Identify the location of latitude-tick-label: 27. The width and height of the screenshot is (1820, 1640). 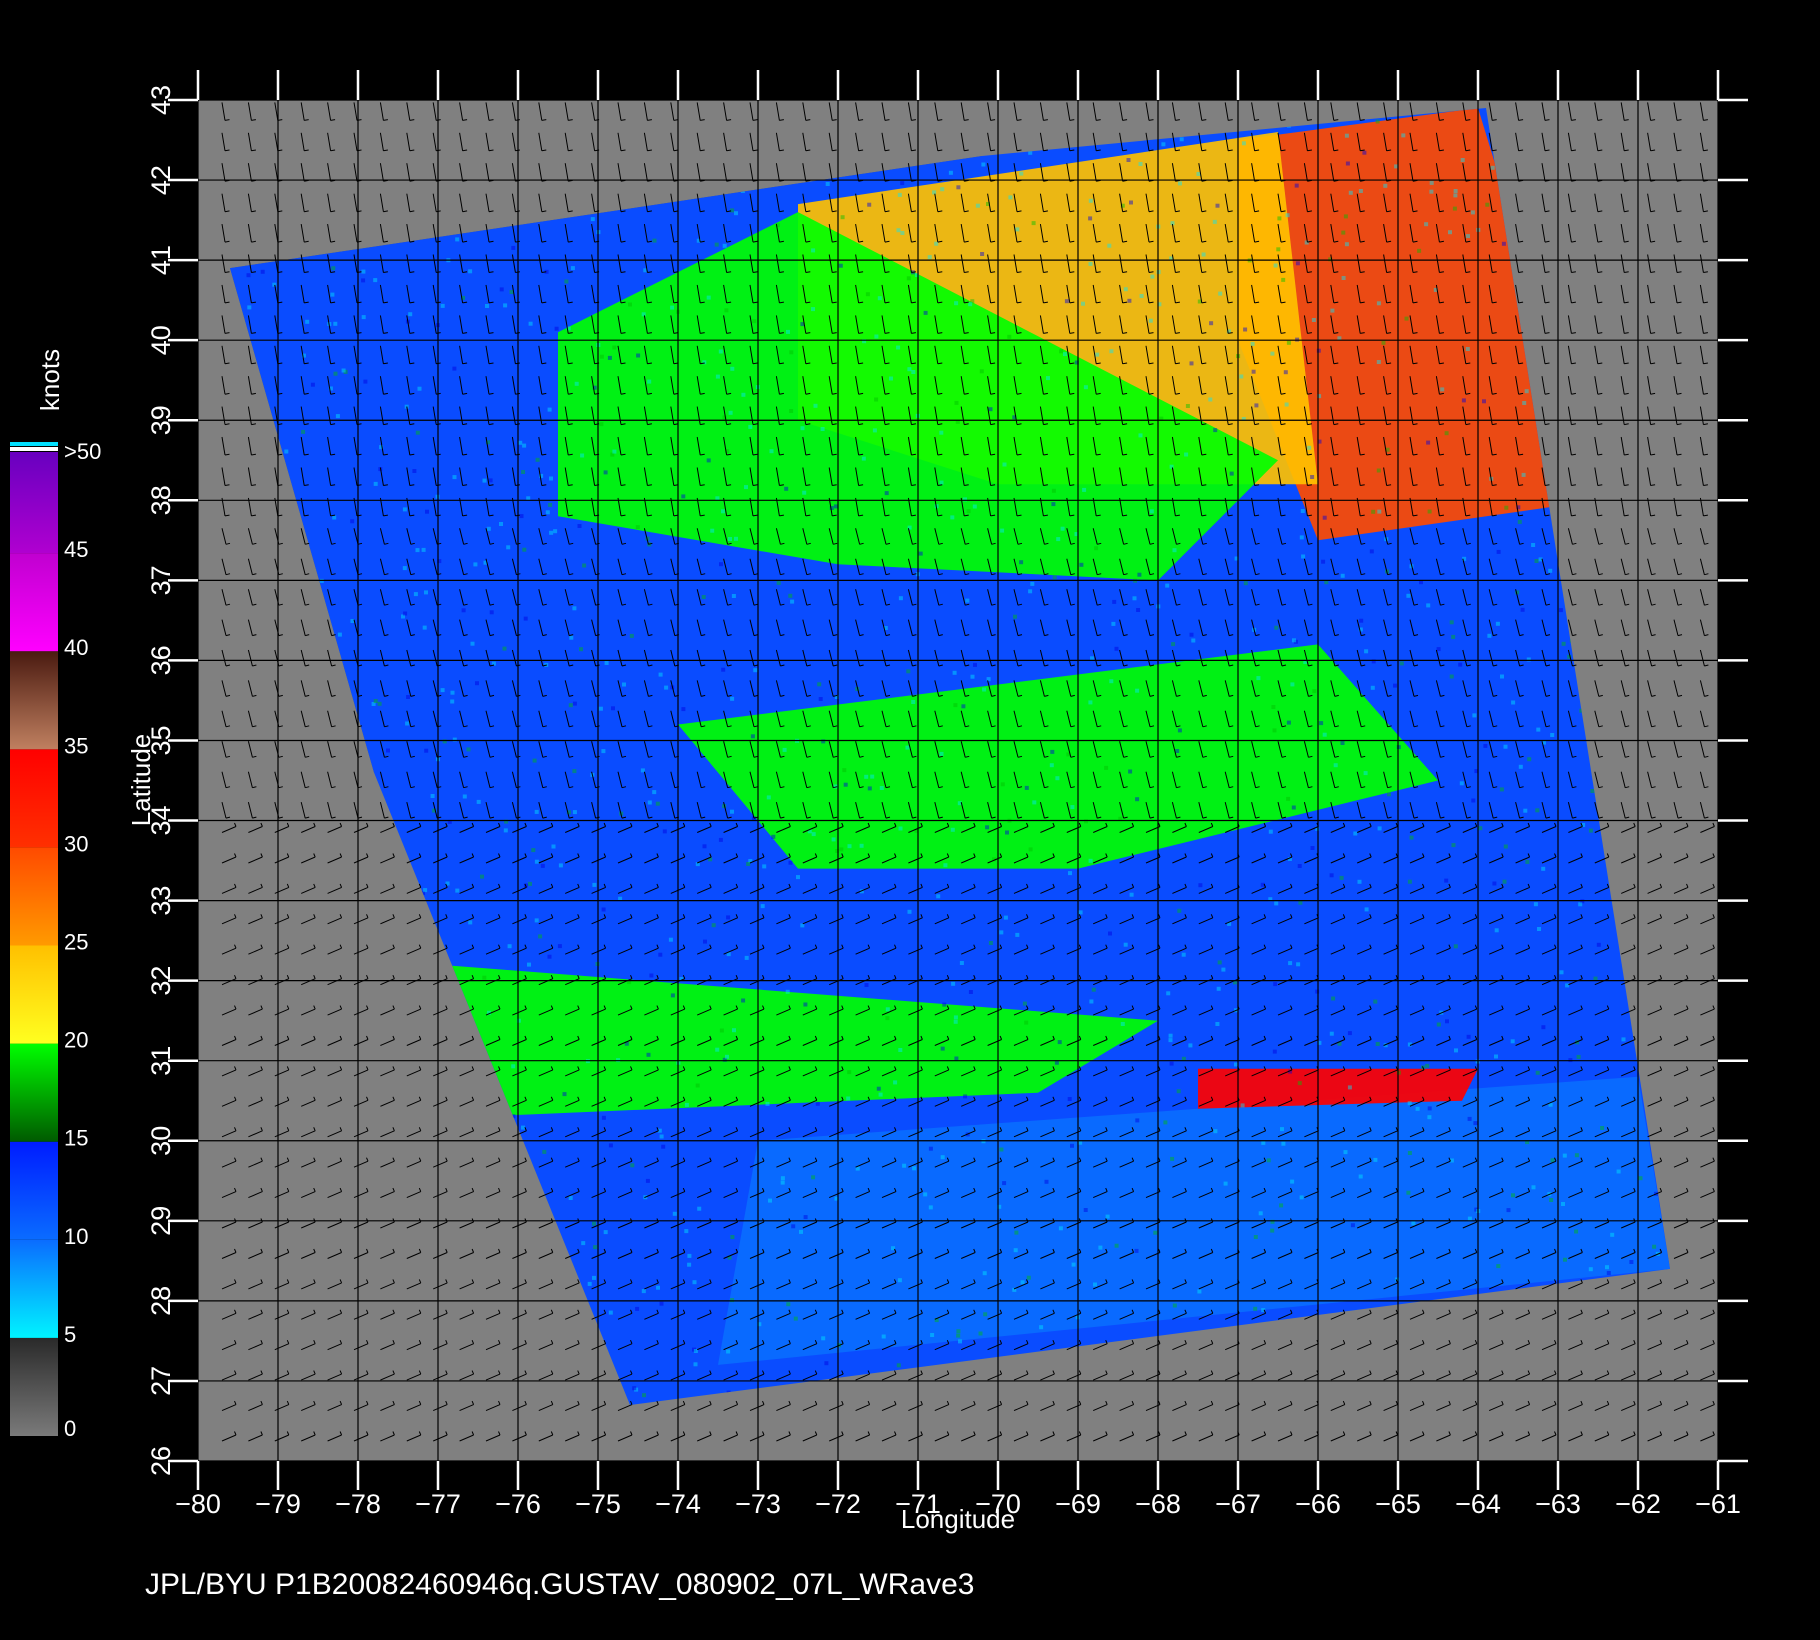
(161, 1381).